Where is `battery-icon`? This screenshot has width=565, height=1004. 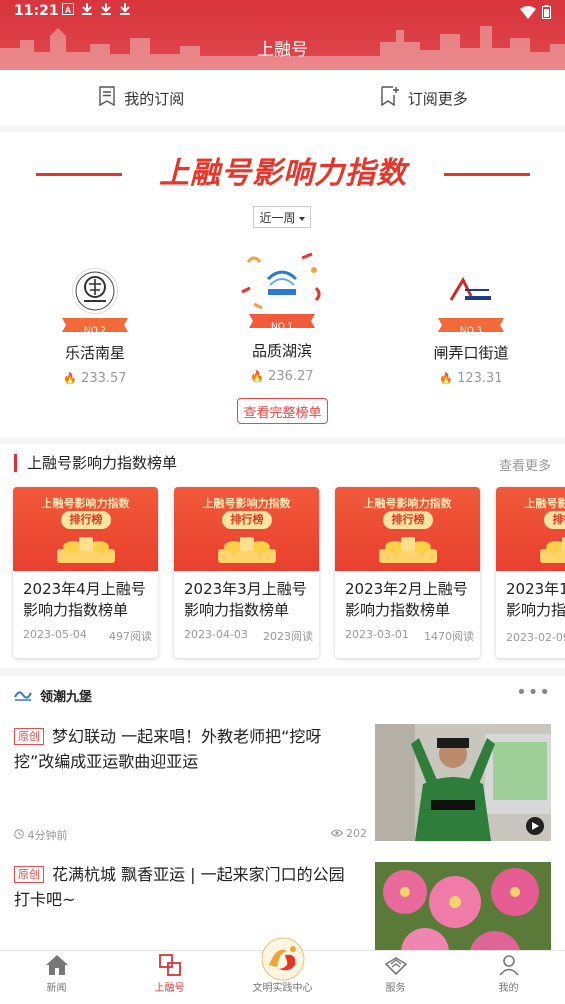 battery-icon is located at coordinates (546, 13).